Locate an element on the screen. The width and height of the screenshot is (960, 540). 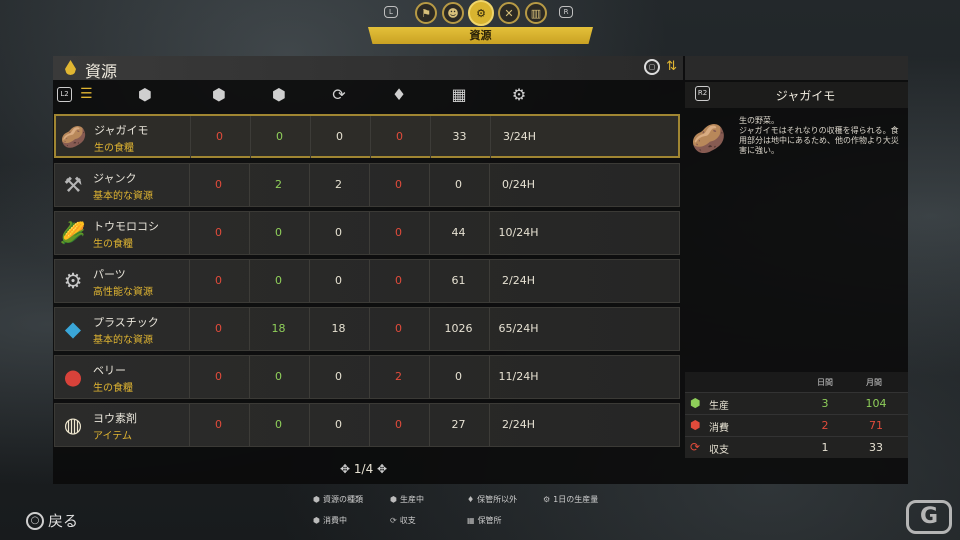
page-indicator: 1/4 is located at coordinates (363, 469).